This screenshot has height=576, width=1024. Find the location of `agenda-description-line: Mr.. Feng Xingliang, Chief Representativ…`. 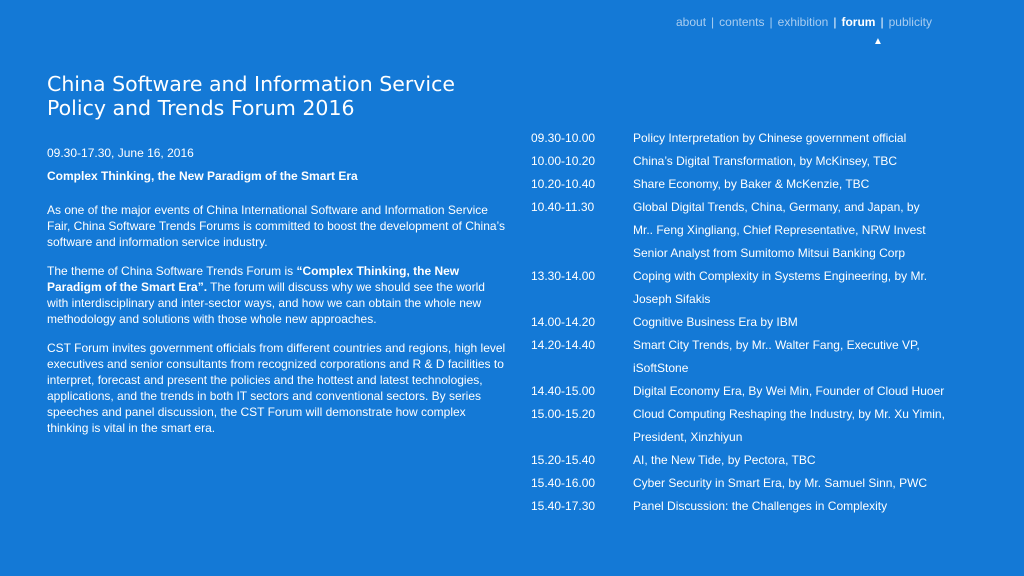

agenda-description-line: Mr.. Feng Xingliang, Chief Representativ… is located at coordinates (779, 230).